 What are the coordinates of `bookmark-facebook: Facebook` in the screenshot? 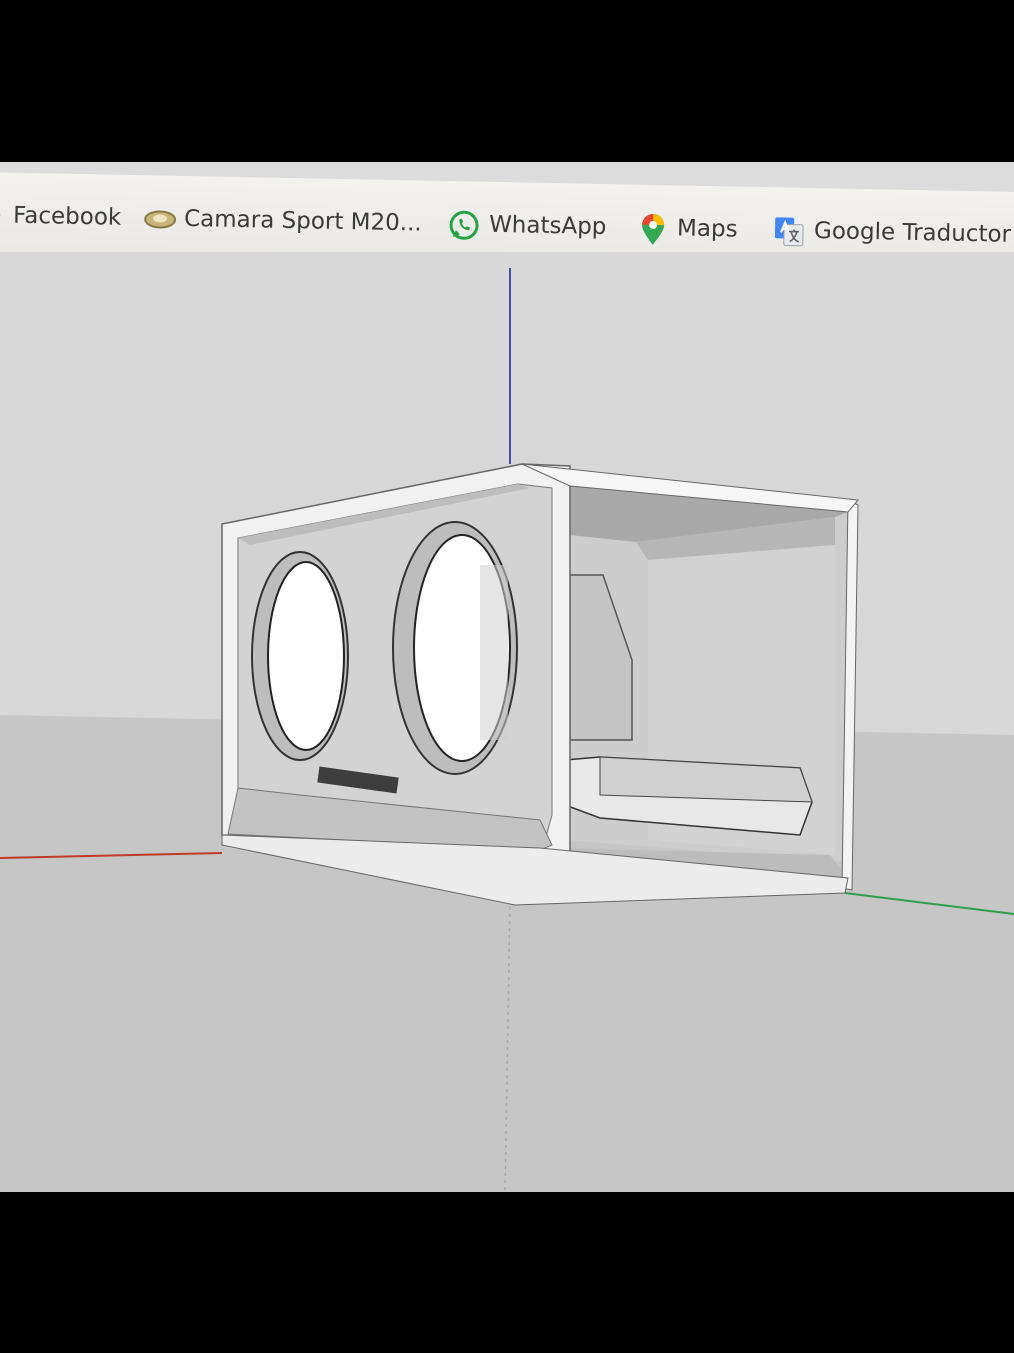 It's located at (61, 216).